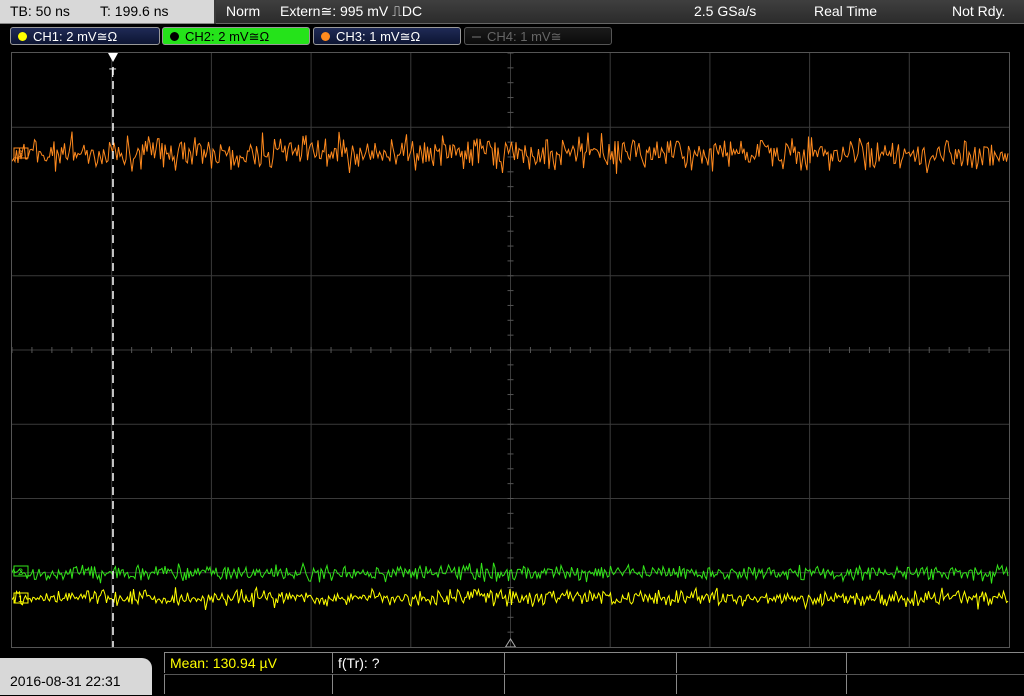 This screenshot has height=696, width=1024. What do you see at coordinates (524, 36) in the screenshot?
I see `ch4-label: CH4: 1 mV≅` at bounding box center [524, 36].